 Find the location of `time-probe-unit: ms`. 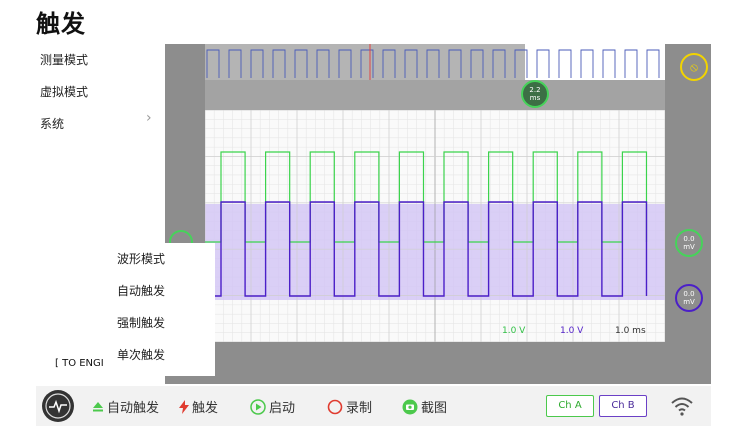

time-probe-unit: ms is located at coordinates (535, 98).